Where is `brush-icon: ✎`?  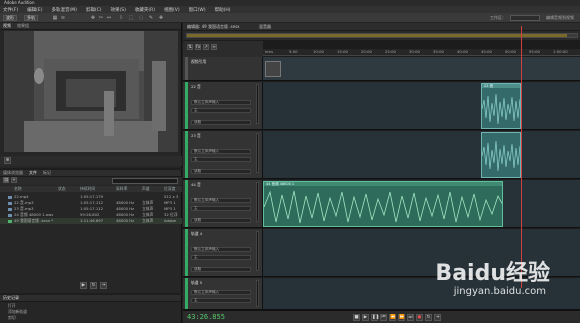
brush-icon: ✎ is located at coordinates (151, 18).